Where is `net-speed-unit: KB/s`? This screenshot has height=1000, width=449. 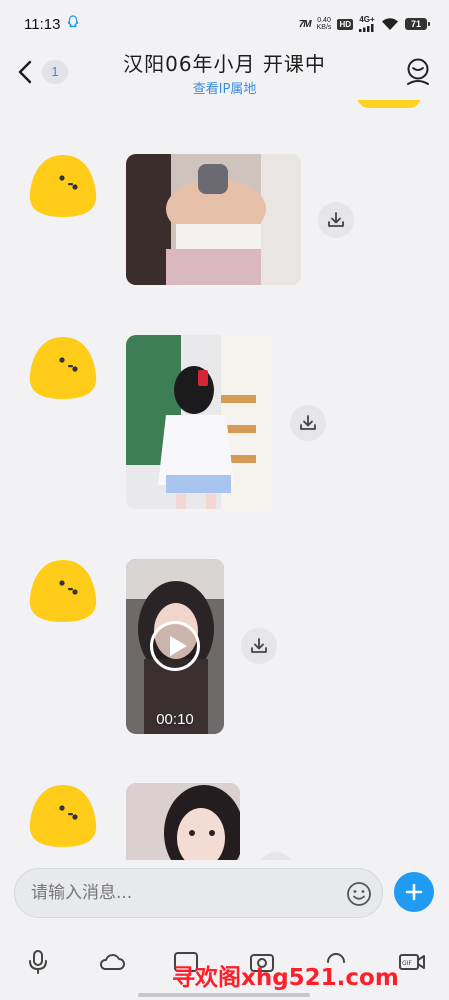
net-speed-unit: KB/s is located at coordinates (324, 27).